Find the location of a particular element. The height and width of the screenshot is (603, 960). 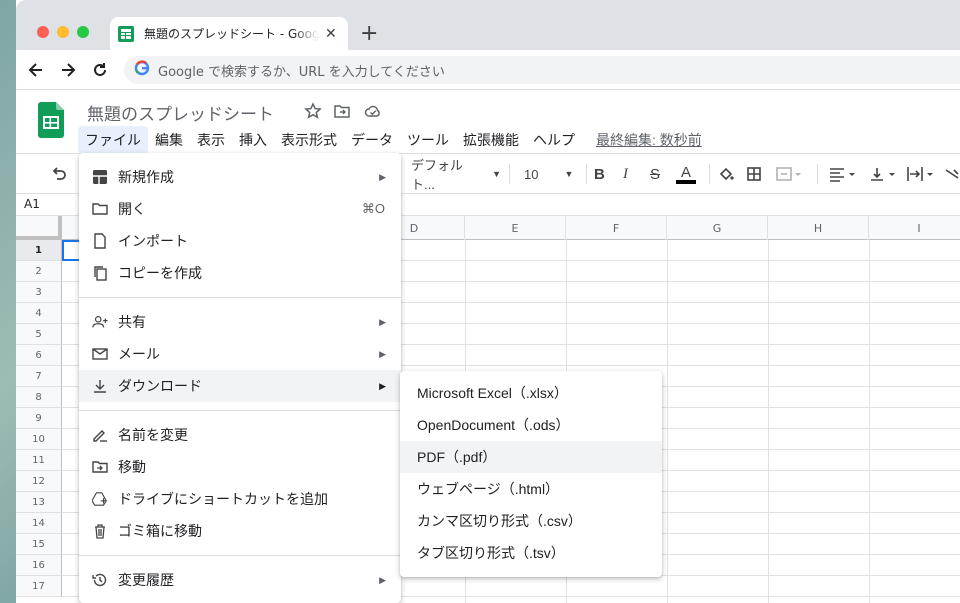

address-bar-placeholder: Google で検索するか、URL を入力してください is located at coordinates (301, 72).